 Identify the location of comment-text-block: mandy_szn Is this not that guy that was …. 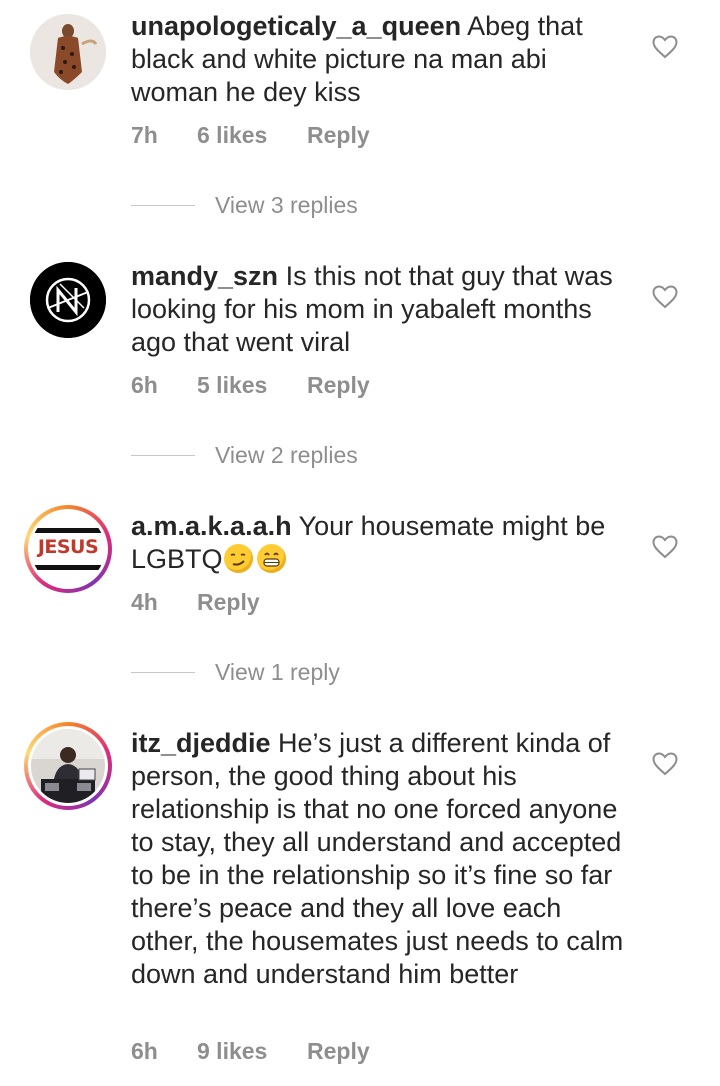
(381, 309).